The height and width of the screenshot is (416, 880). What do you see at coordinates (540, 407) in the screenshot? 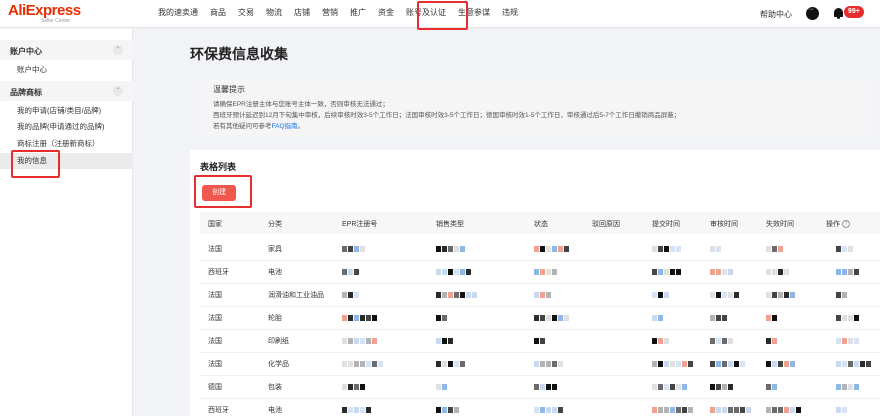
I see `table-row: 西班牙 电池` at bounding box center [540, 407].